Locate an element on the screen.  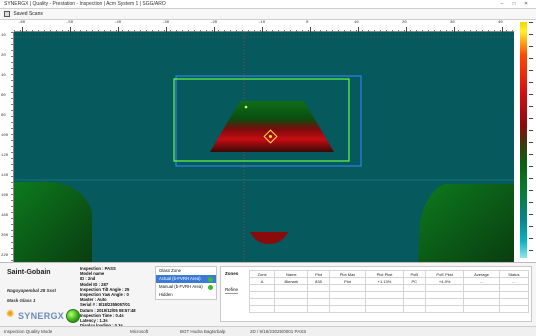
camera-list-item: Actual (b-FVRH Area) is located at coordinates (186, 279).